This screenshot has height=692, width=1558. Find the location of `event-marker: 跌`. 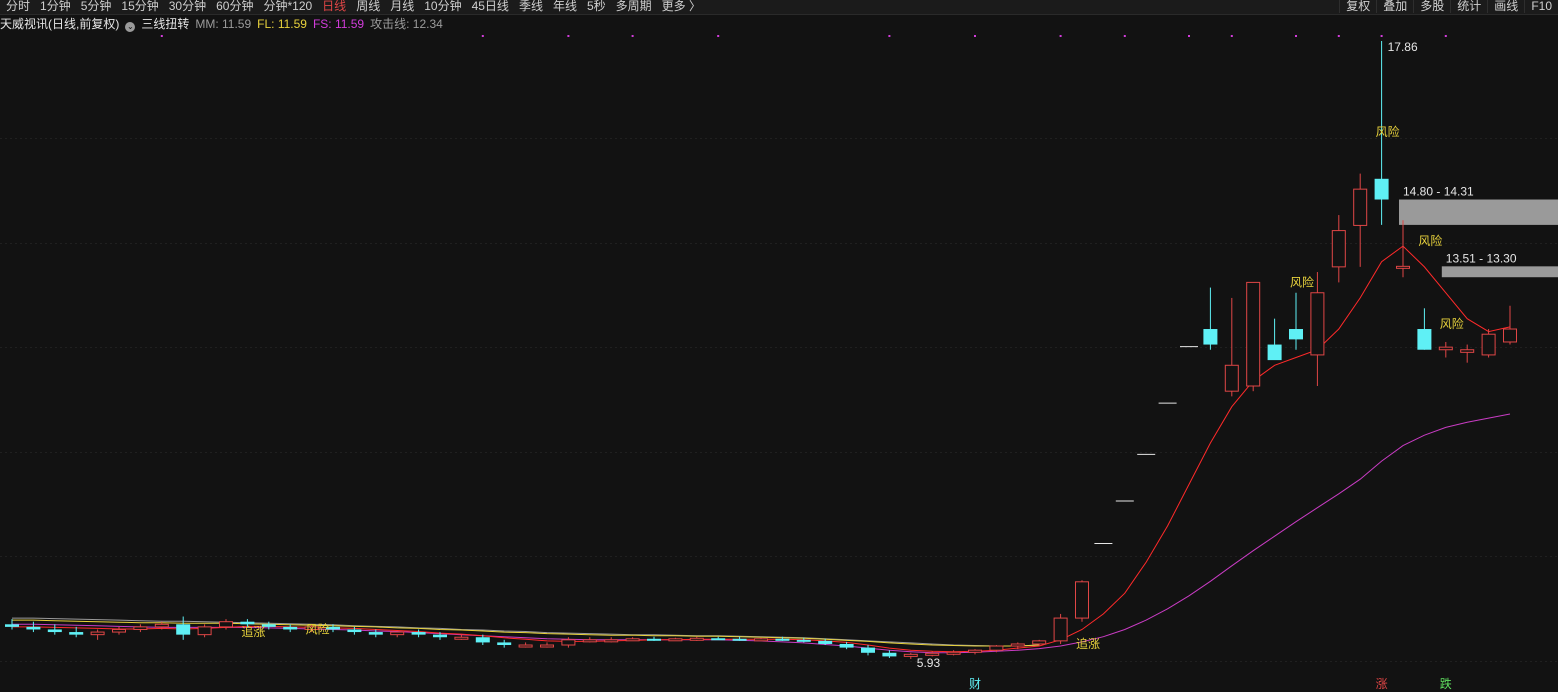

event-marker: 跌 is located at coordinates (1446, 683).